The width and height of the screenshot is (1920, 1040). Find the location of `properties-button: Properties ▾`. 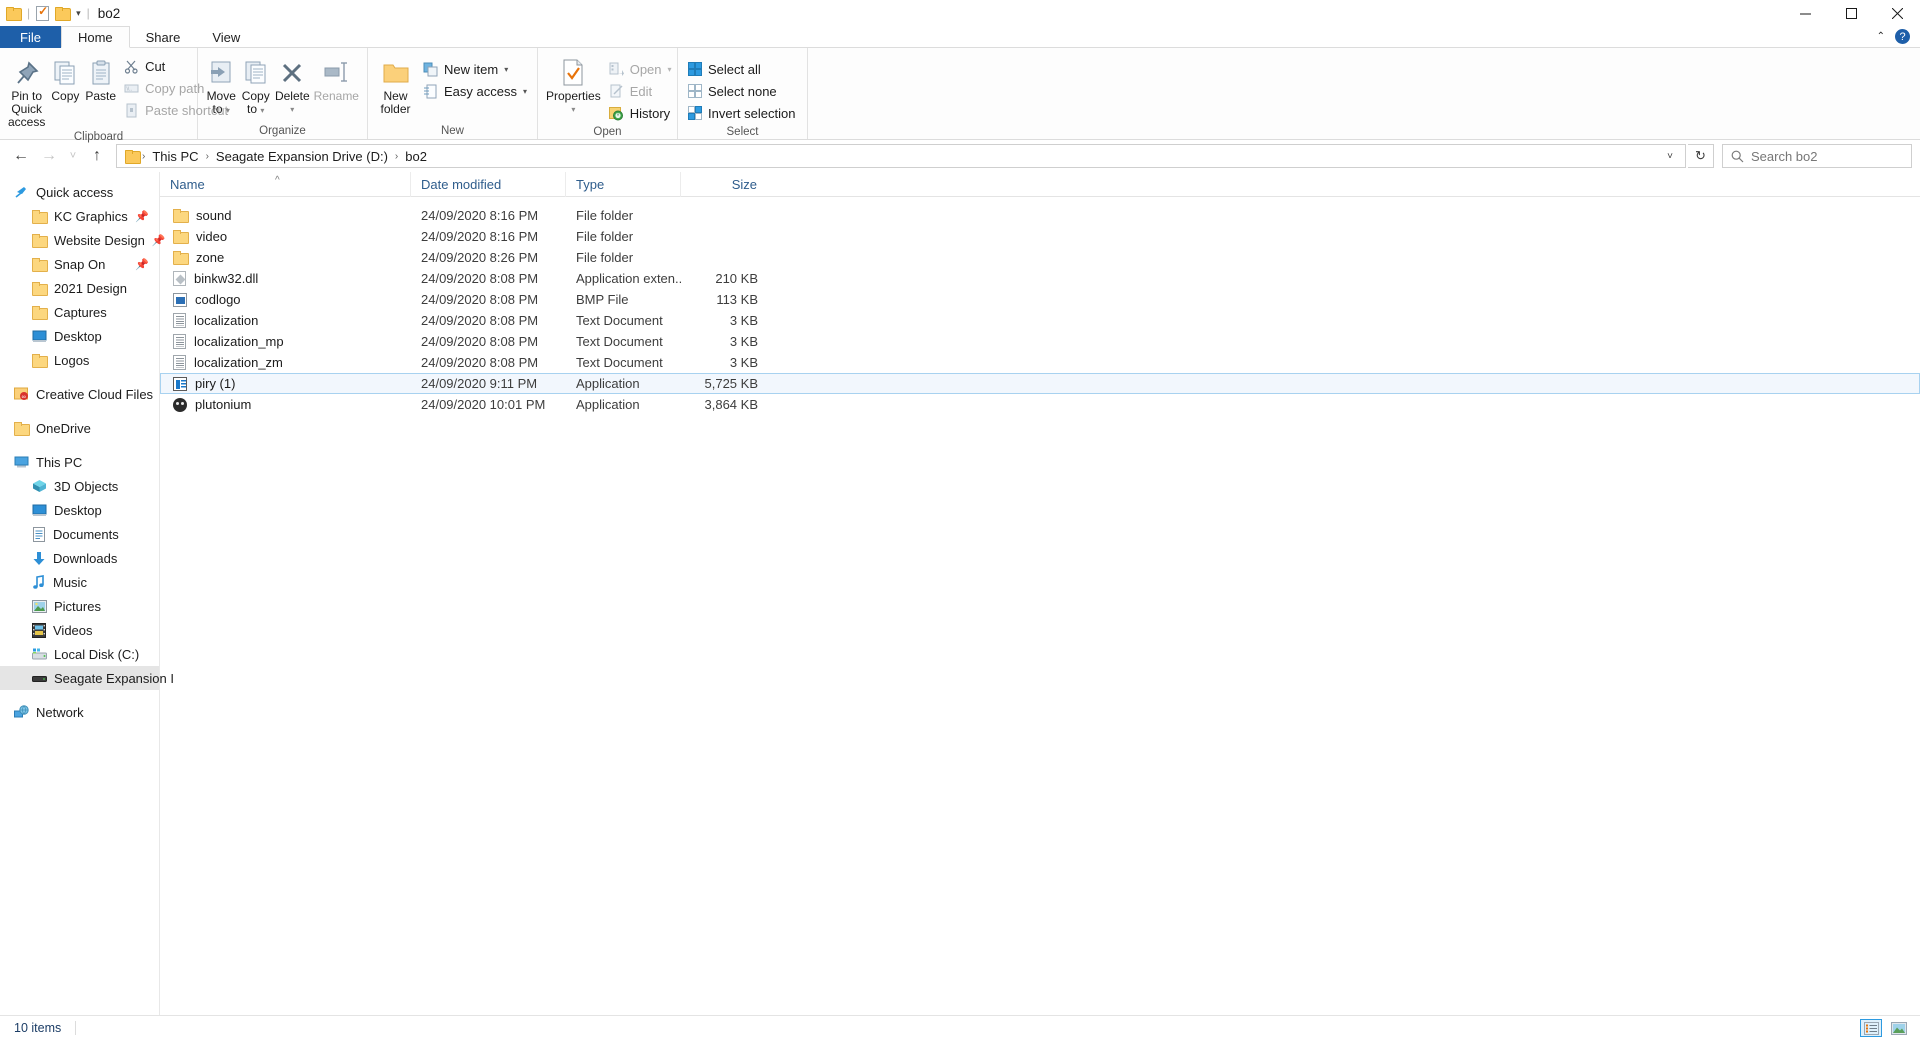

properties-button: Properties ▾ is located at coordinates (573, 84).